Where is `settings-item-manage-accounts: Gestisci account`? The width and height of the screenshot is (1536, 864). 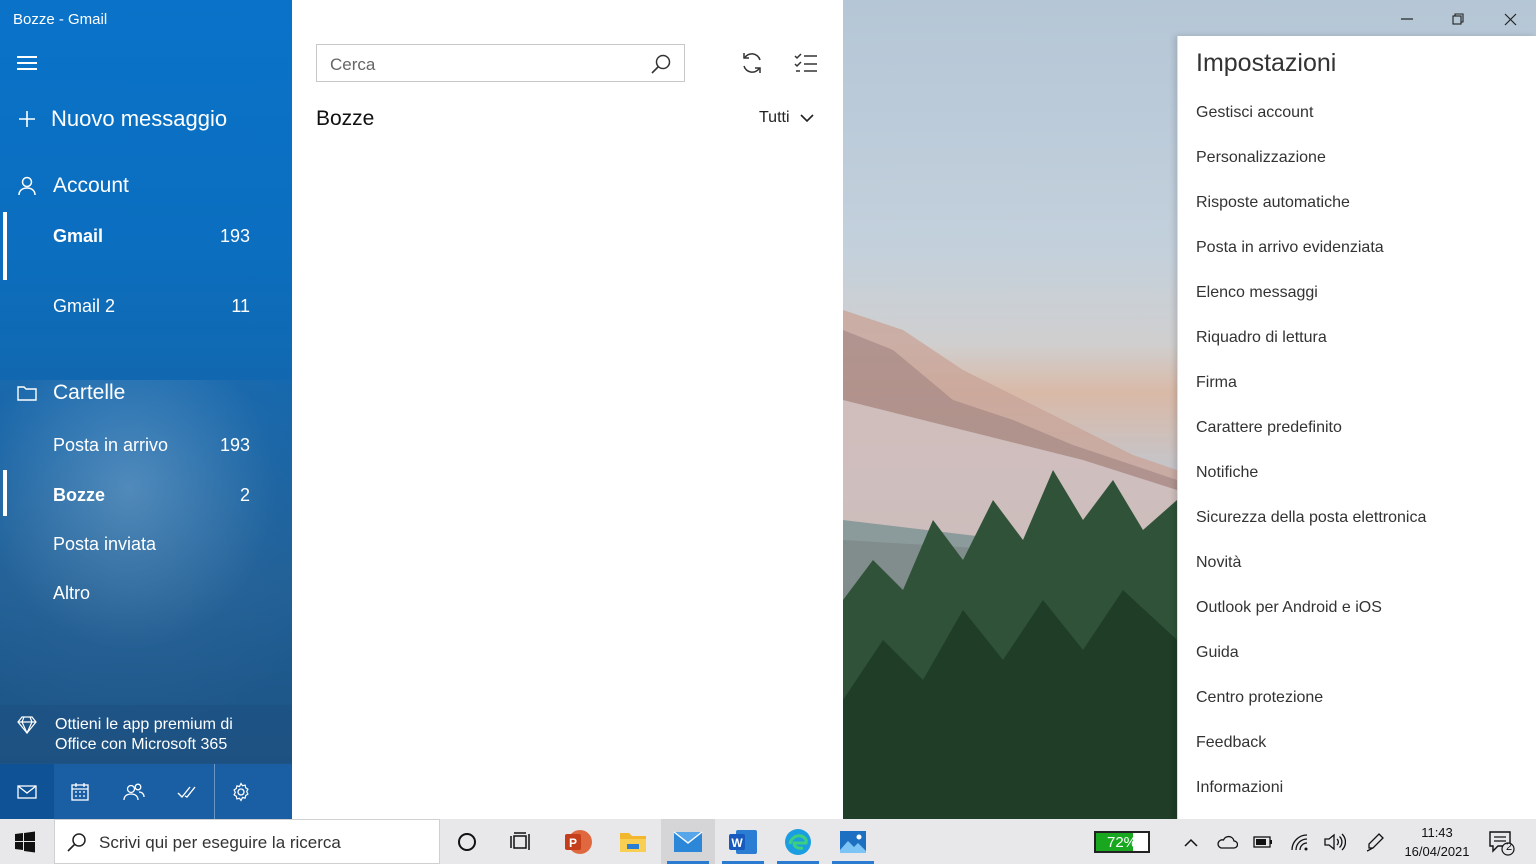
settings-item-manage-accounts: Gestisci account is located at coordinates (1254, 113).